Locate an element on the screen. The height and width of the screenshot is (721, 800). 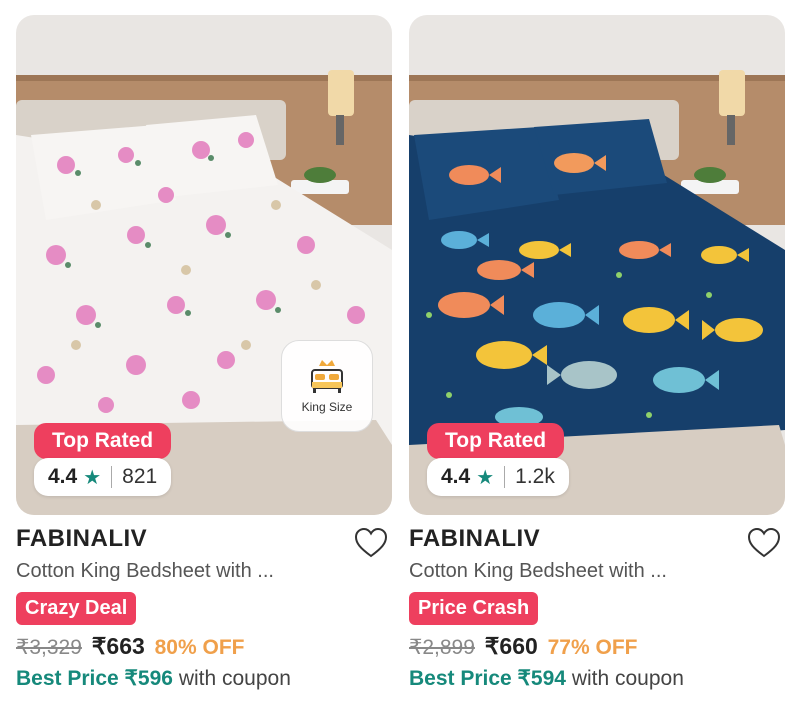
mrp-price: ₹2,899 is located at coordinates (442, 647).